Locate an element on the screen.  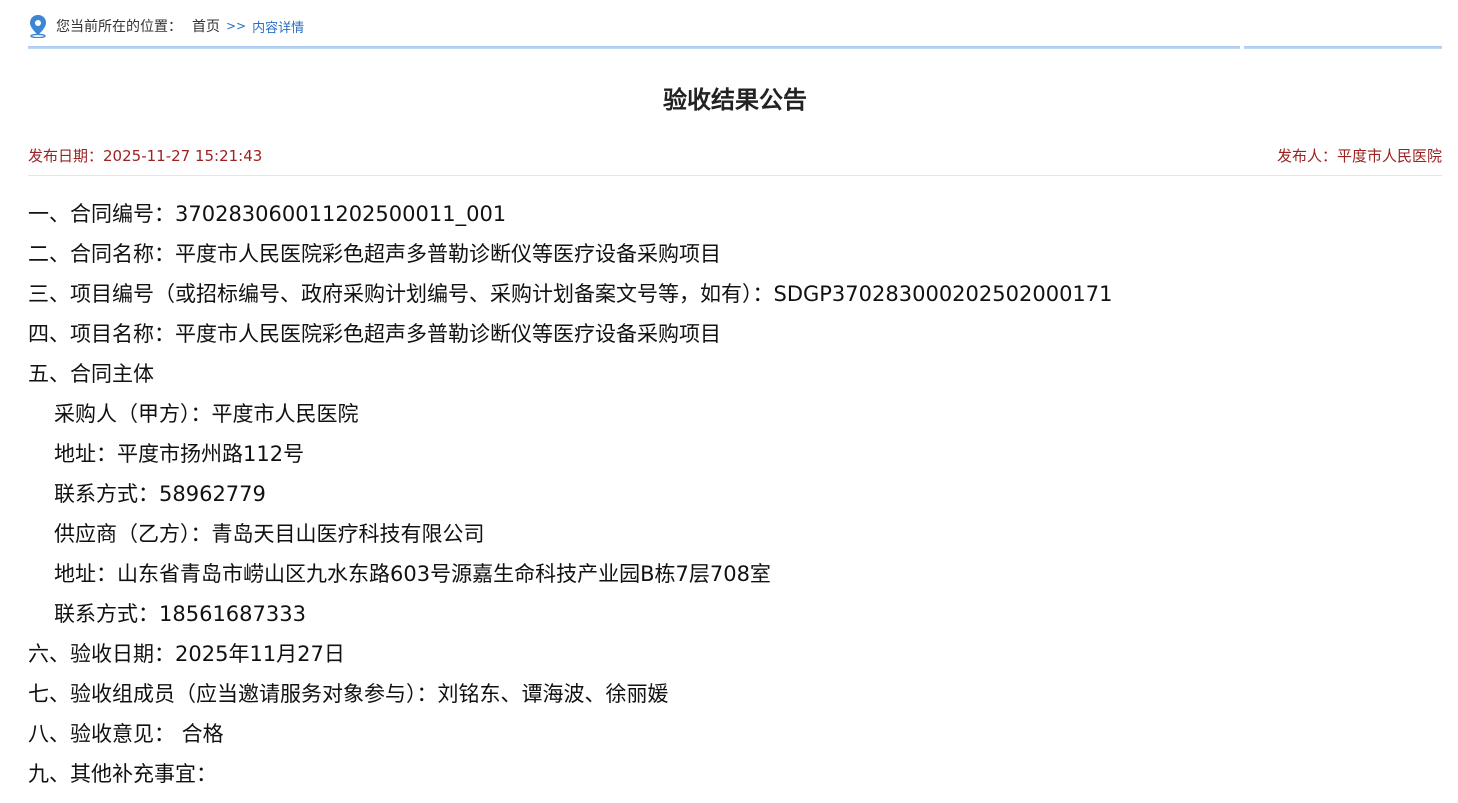
location-pin-icon is located at coordinates (38, 26).